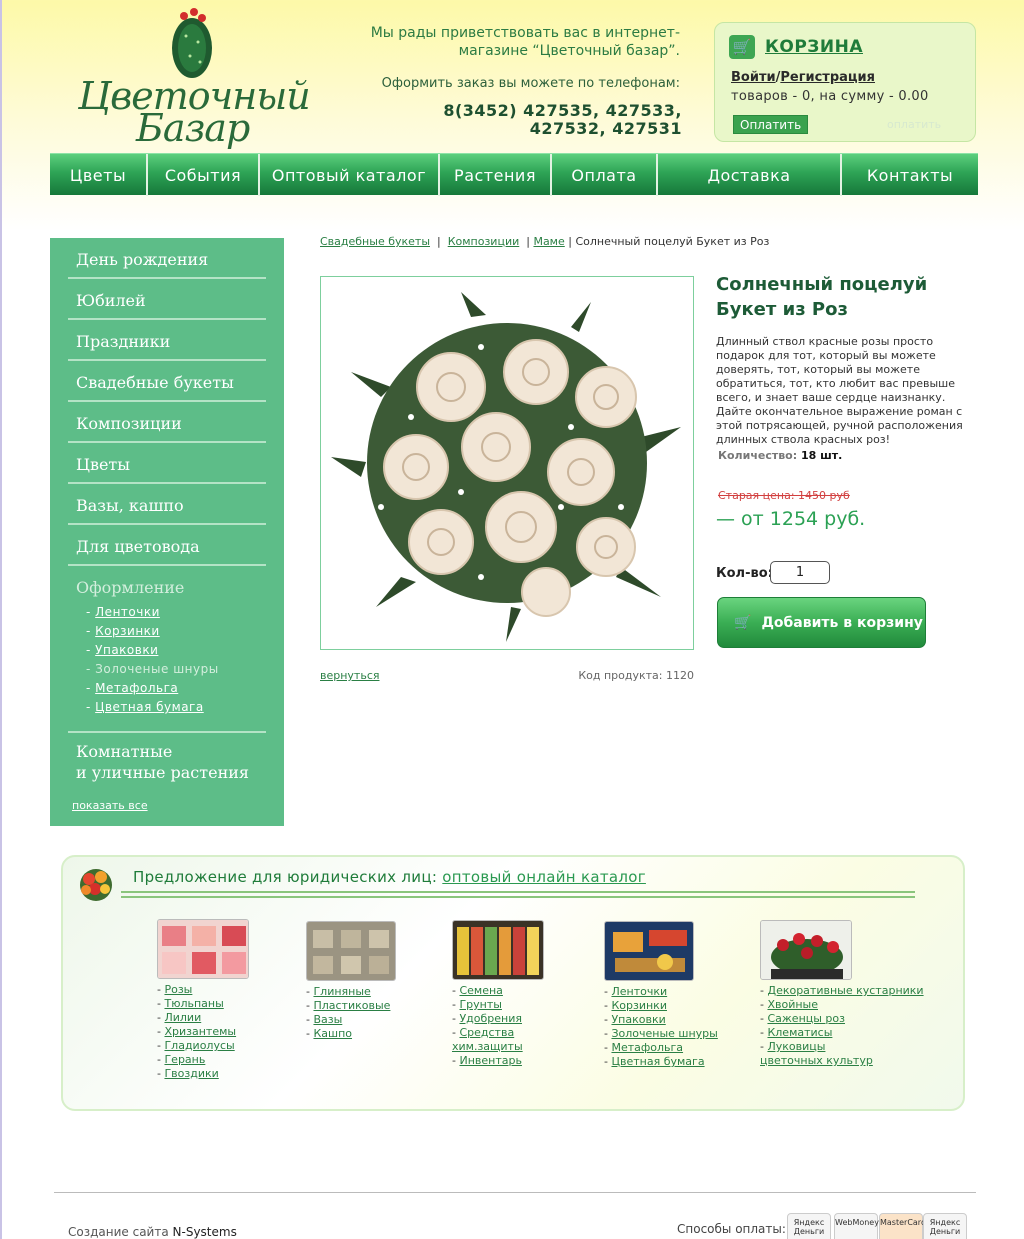  I want to click on auth-links: Войти/Регистрация, so click(803, 77).